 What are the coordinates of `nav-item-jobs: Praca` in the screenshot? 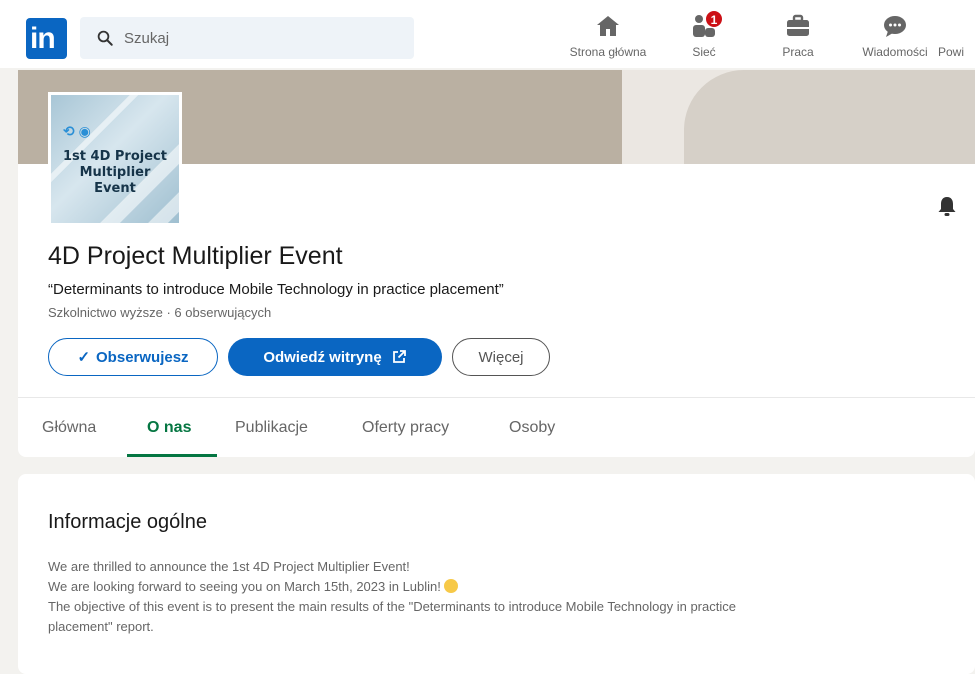 It's located at (798, 40).